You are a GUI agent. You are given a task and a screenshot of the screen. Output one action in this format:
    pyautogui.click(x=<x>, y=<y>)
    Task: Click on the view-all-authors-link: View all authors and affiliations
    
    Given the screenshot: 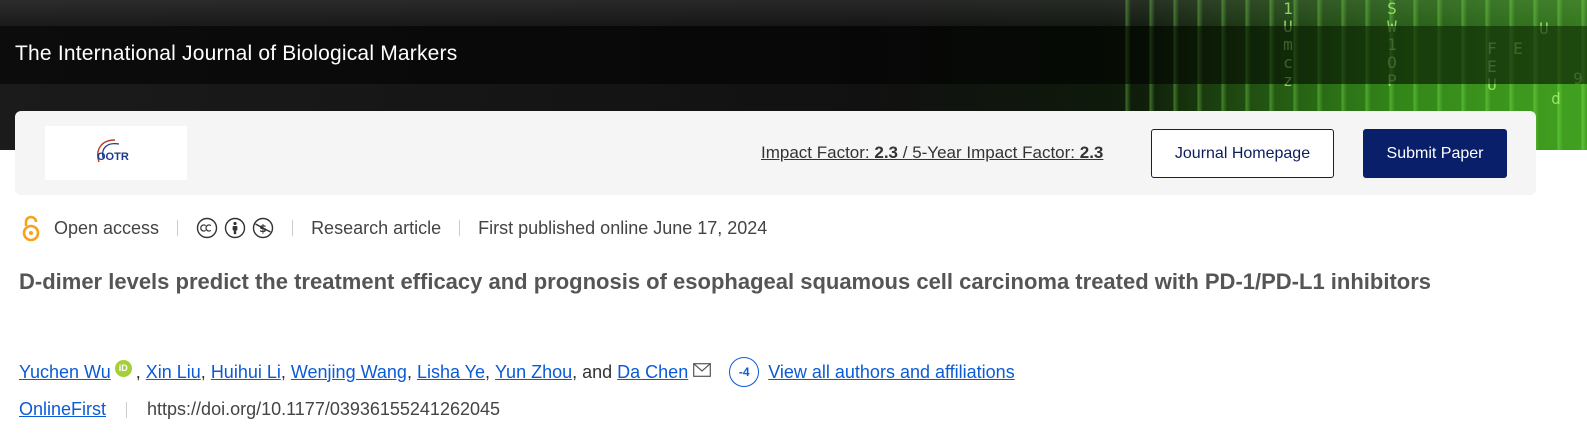 What is the action you would take?
    pyautogui.click(x=891, y=372)
    